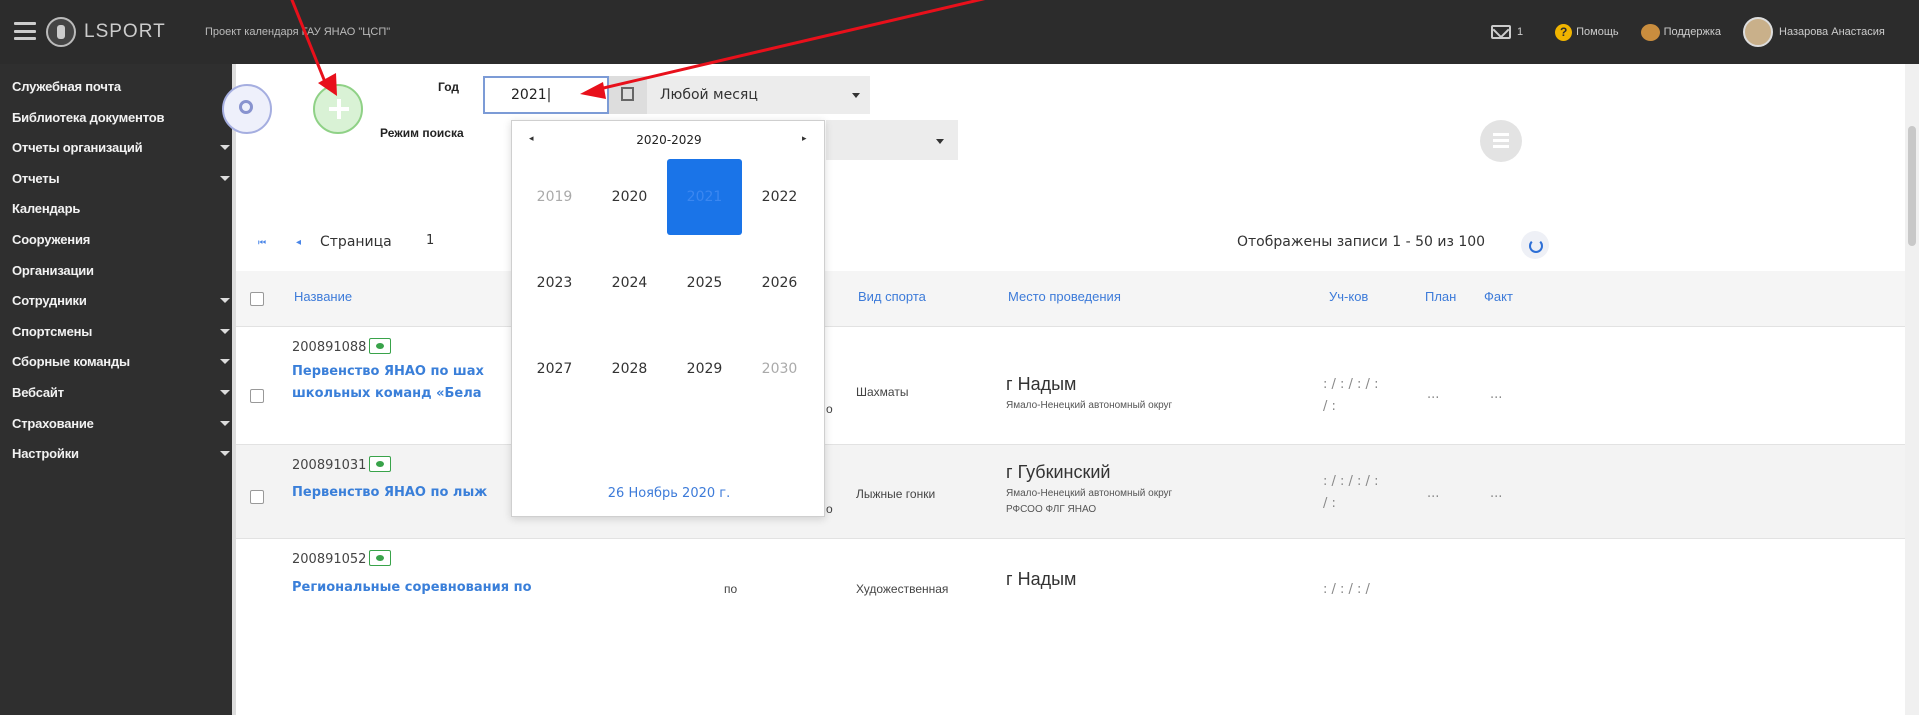 Image resolution: width=1919 pixels, height=715 pixels. What do you see at coordinates (116, 453) in the screenshot?
I see `sidebar-item: Настройки` at bounding box center [116, 453].